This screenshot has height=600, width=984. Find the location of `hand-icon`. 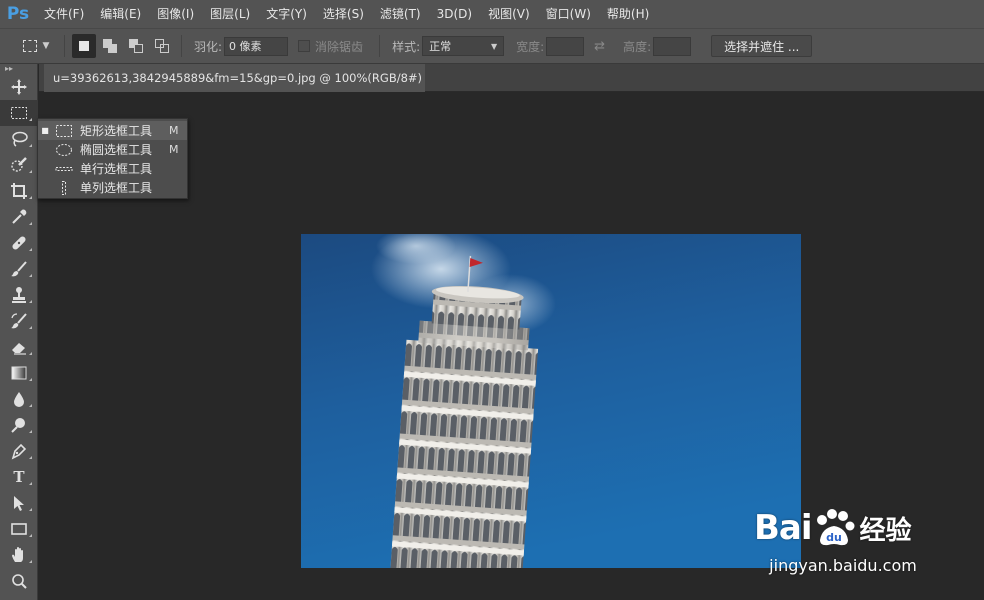

hand-icon is located at coordinates (17, 554).